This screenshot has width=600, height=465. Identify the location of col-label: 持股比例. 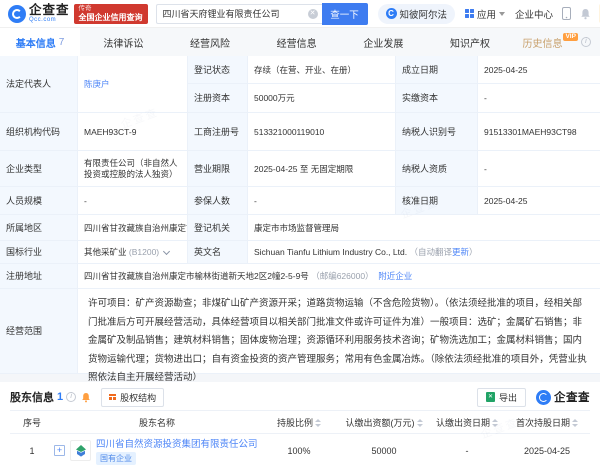
(294, 422).